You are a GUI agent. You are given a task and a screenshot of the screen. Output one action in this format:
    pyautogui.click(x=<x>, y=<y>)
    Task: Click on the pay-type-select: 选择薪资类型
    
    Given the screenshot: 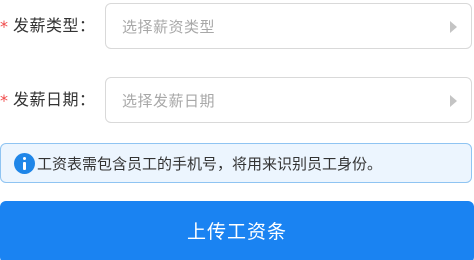 What is the action you would take?
    pyautogui.click(x=288, y=26)
    